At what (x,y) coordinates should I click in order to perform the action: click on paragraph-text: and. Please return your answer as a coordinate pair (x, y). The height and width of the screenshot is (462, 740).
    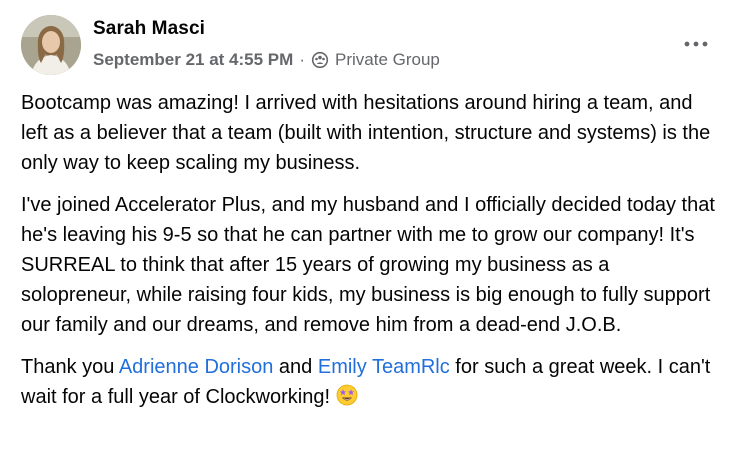
    Looking at the image, I should click on (295, 367).